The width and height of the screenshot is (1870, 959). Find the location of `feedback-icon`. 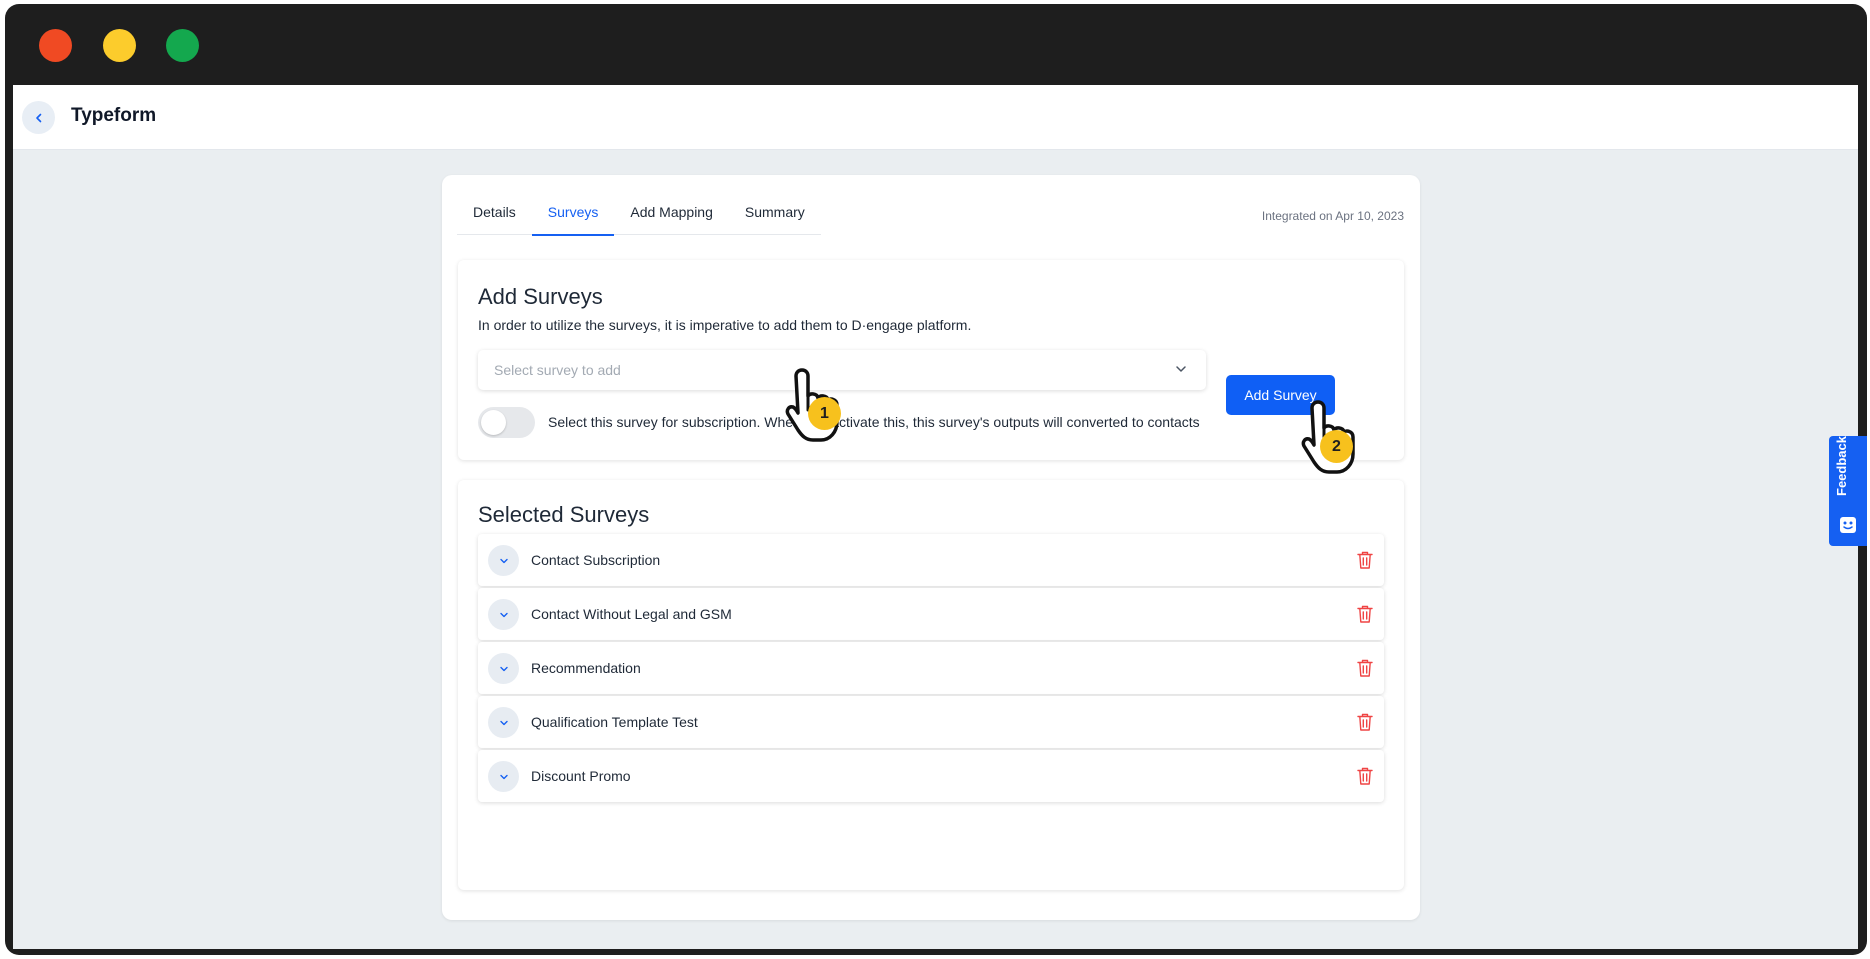

feedback-icon is located at coordinates (1848, 525).